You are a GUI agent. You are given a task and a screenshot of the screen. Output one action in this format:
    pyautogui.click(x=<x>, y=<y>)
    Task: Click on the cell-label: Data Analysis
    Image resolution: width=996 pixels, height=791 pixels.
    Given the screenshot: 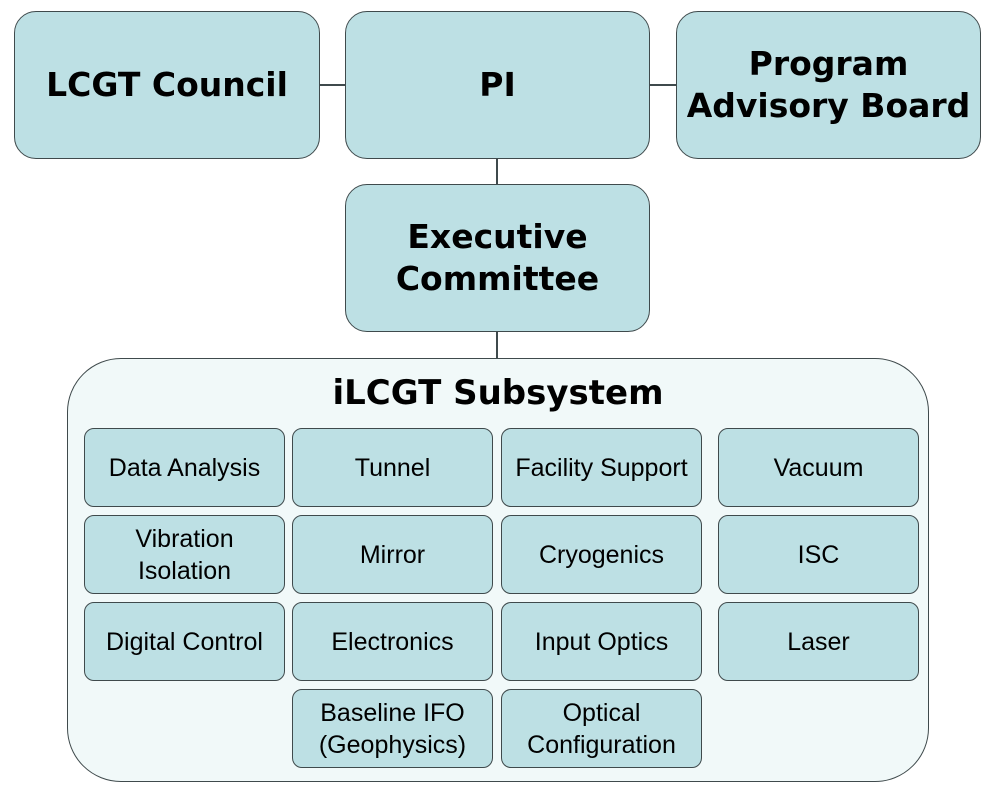 What is the action you would take?
    pyautogui.click(x=184, y=467)
    